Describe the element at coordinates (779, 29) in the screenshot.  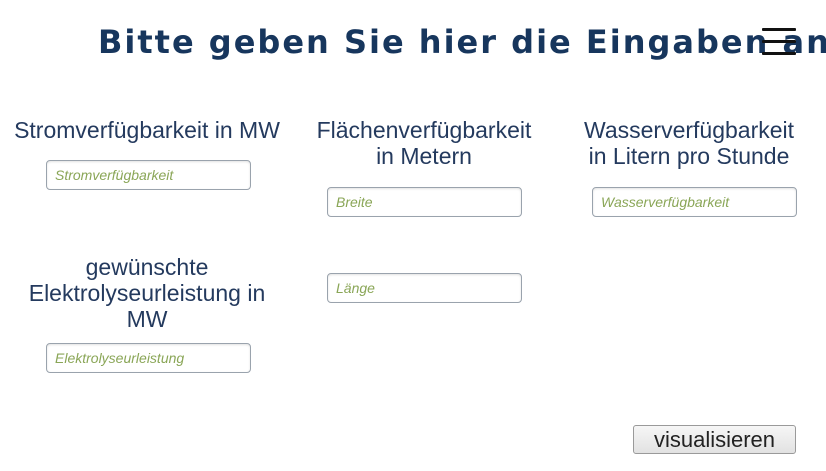
I see `menu-bar-top` at that location.